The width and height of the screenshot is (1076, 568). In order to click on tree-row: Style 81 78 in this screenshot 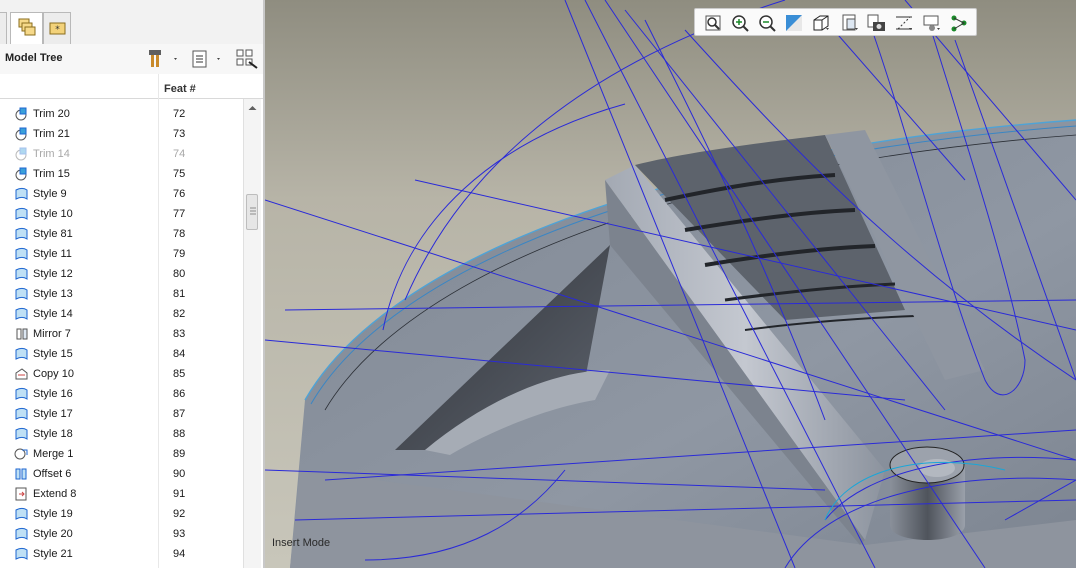, I will do `click(121, 234)`.